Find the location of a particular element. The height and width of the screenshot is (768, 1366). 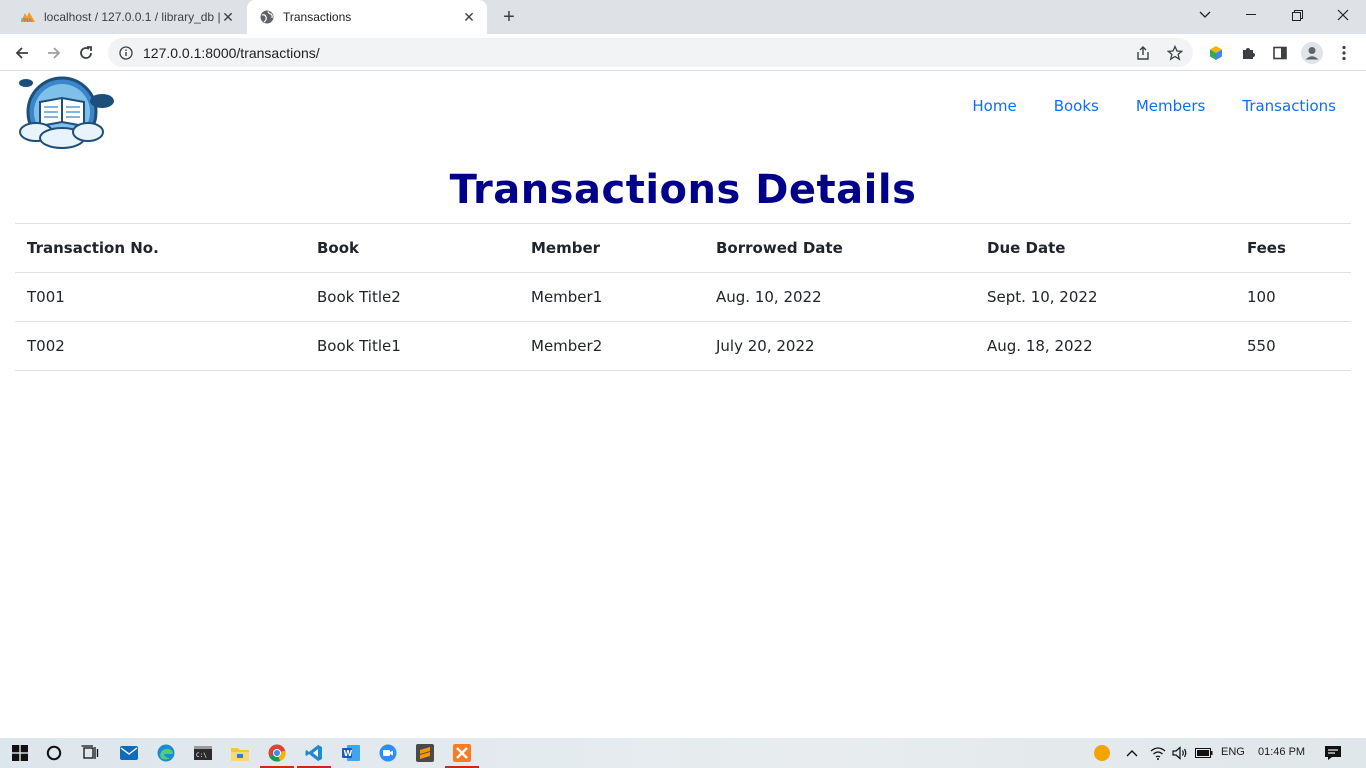

tab-title: Transactions is located at coordinates (317, 17).